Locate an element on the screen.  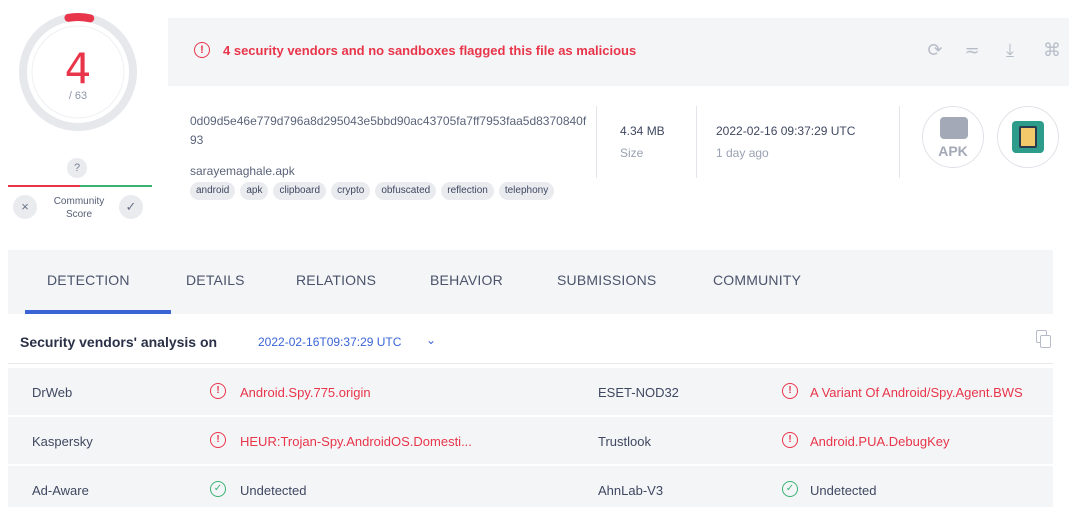
file-tag: clipboard is located at coordinates (300, 191).